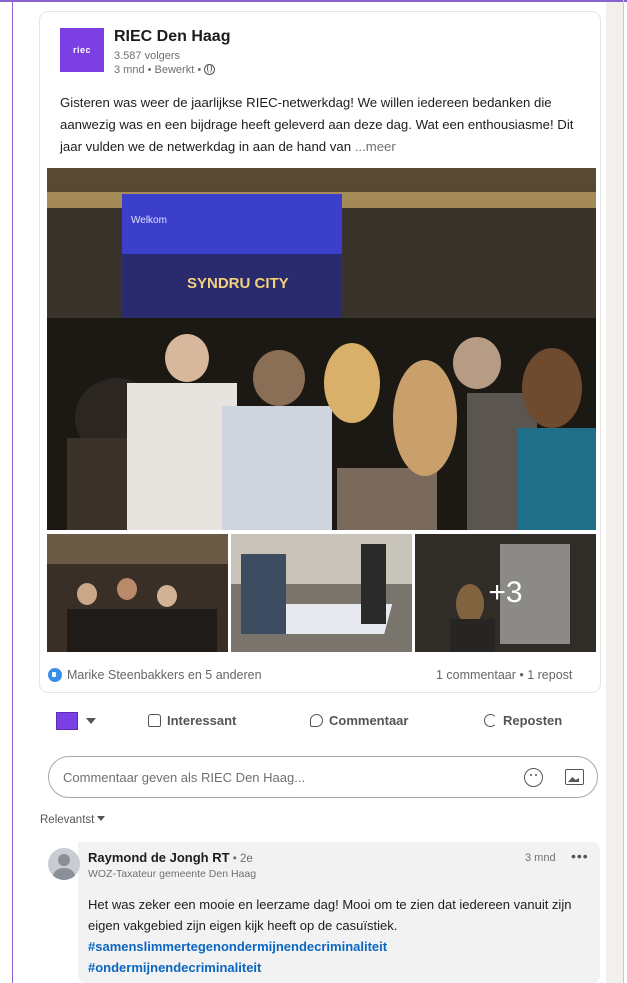 The image size is (627, 983). Describe the element at coordinates (369, 720) in the screenshot. I see `comment-label: Commentaar` at that location.